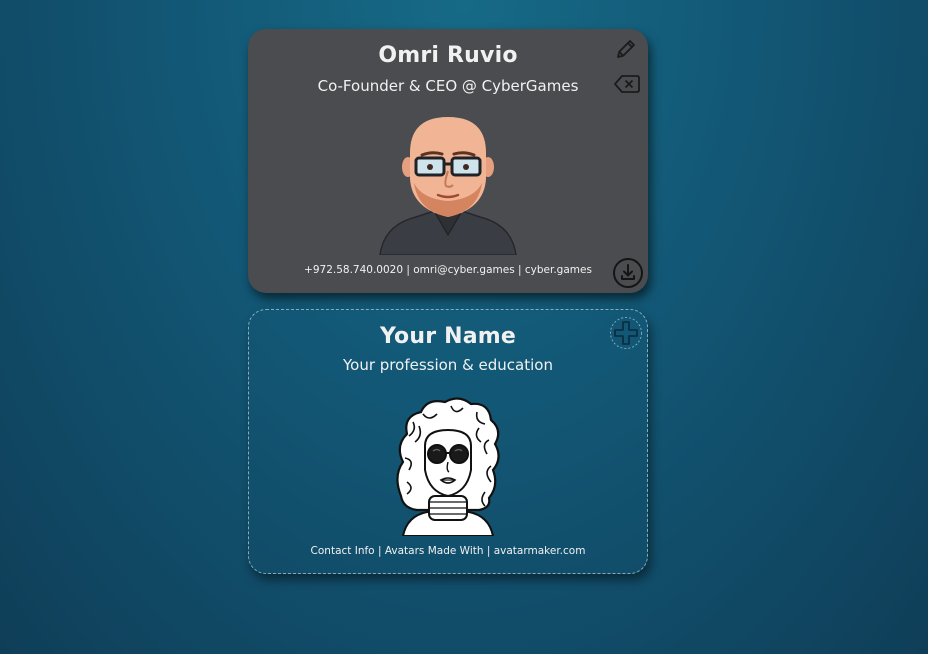 This screenshot has height=654, width=928. I want to click on pencil-icon, so click(626, 49).